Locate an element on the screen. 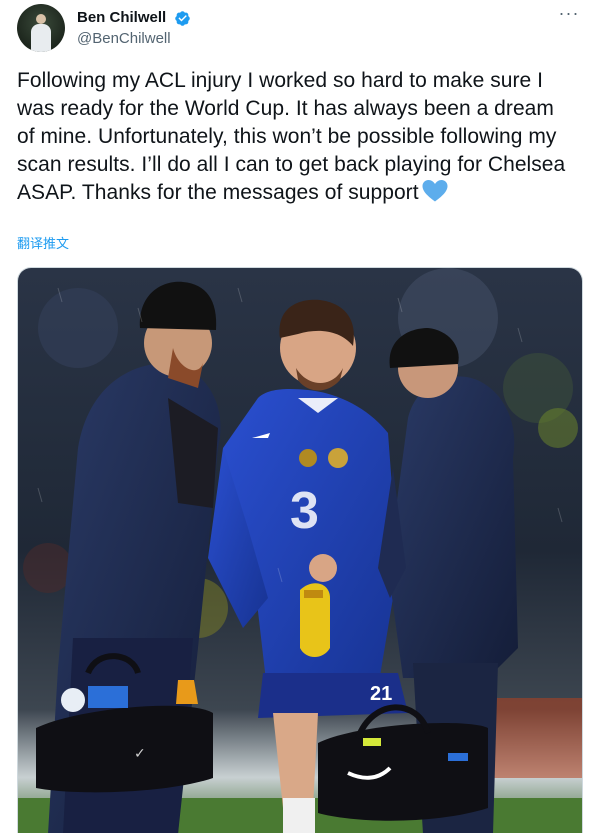 The width and height of the screenshot is (591, 833). verified-badge-icon is located at coordinates (182, 18).